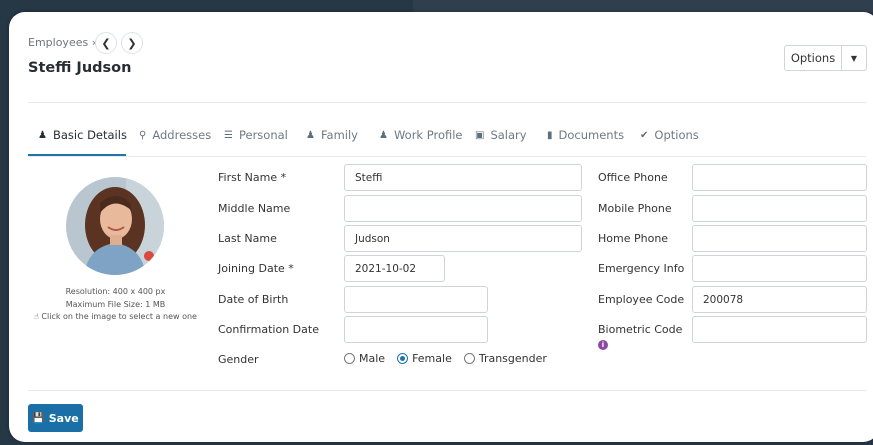  I want to click on tab-family: ♟ Family, so click(332, 135).